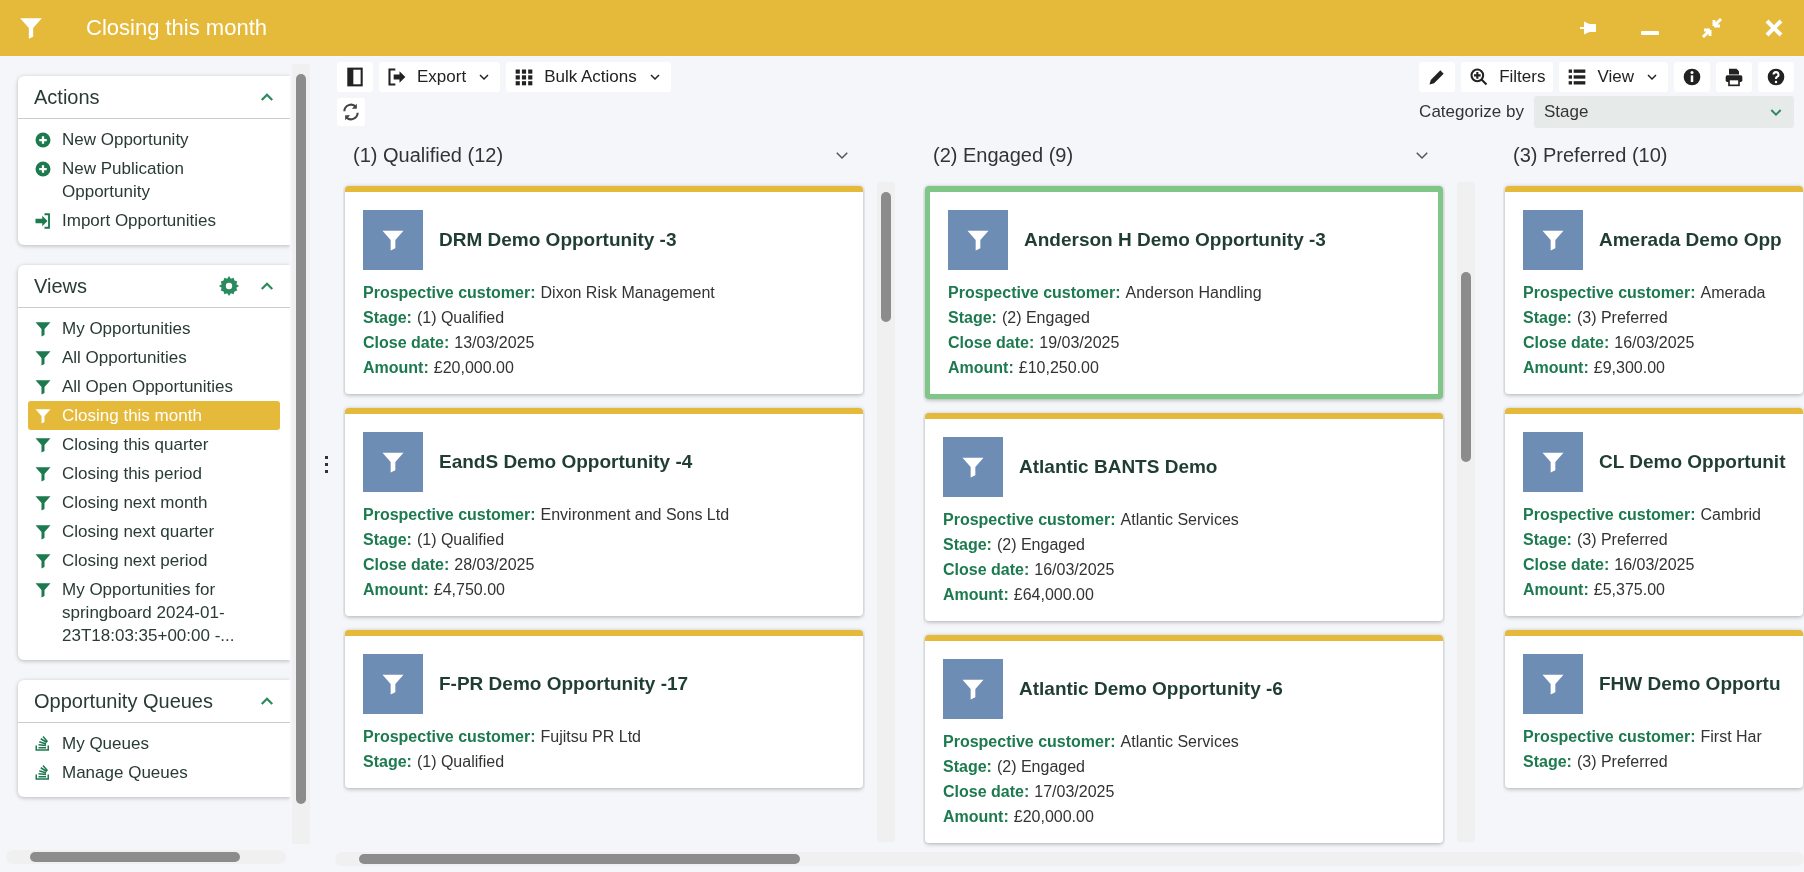 Image resolution: width=1804 pixels, height=872 pixels. I want to click on field-value: 16/03/2025, so click(1654, 342).